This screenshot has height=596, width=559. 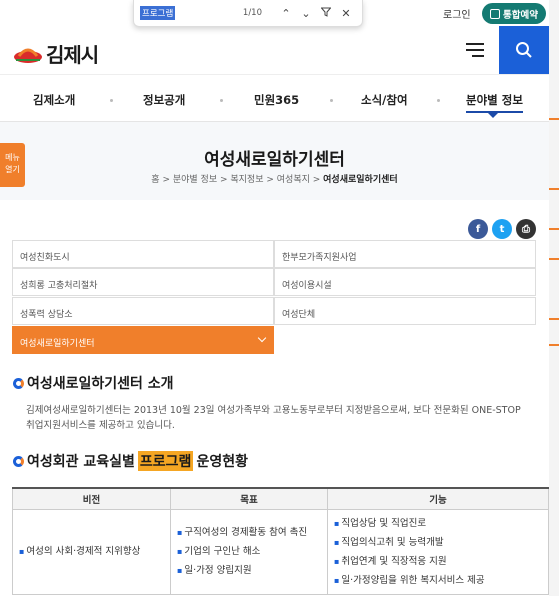 I want to click on section-heading: 여성새로일하기센터 소개, so click(x=93, y=383).